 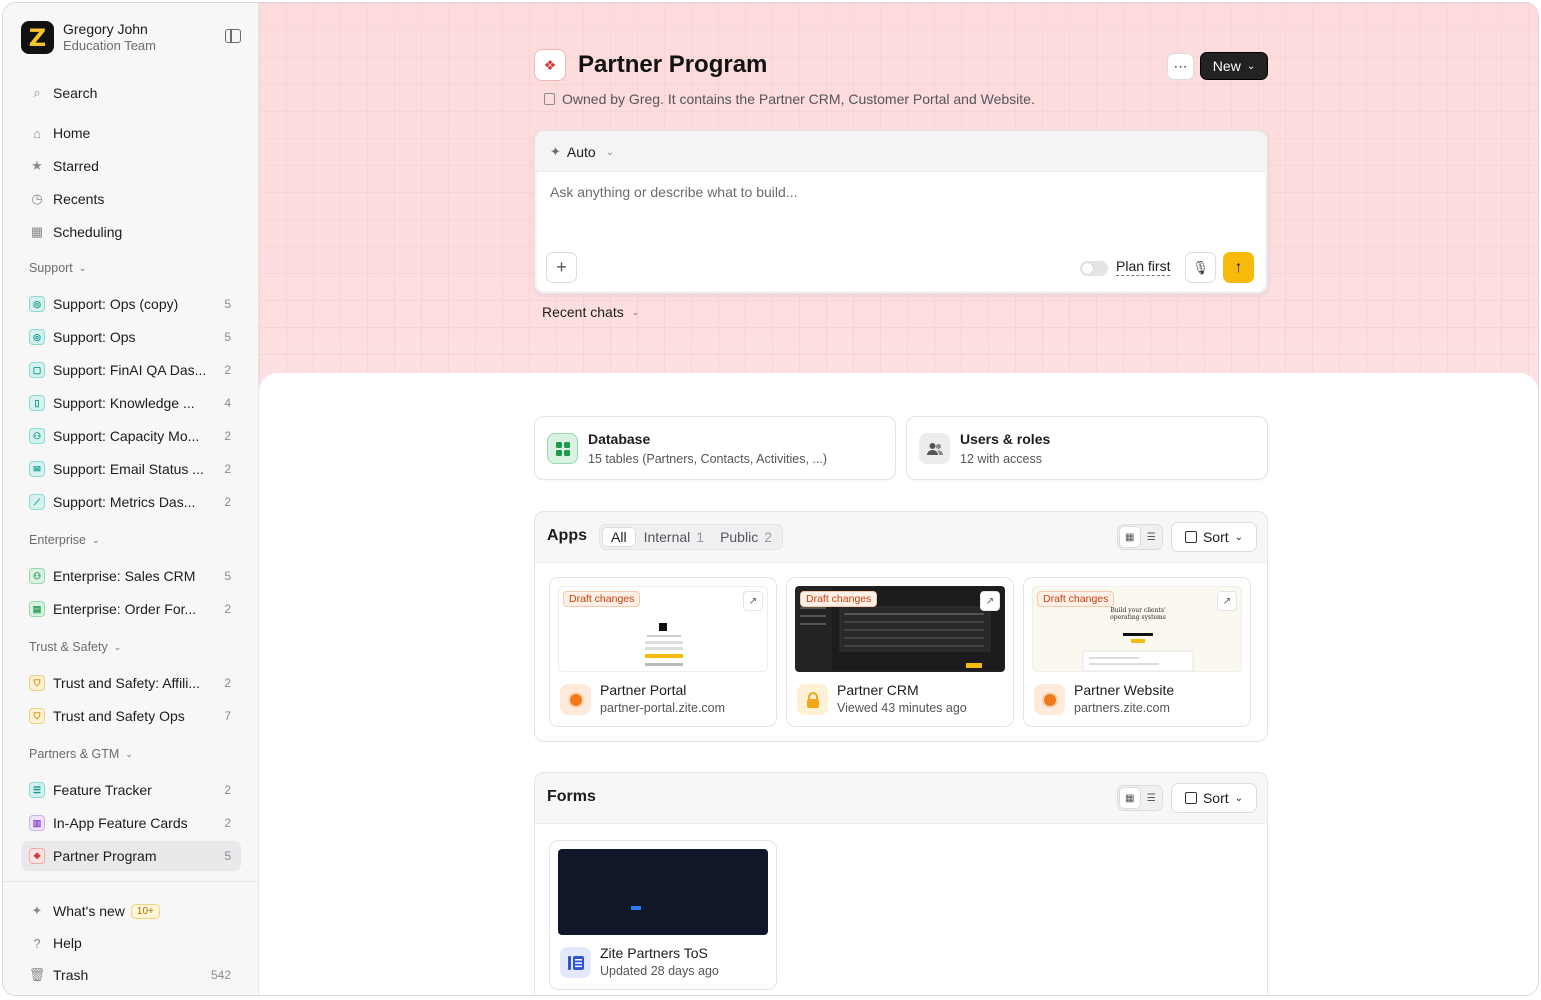 What do you see at coordinates (81, 754) in the screenshot?
I see `group-header-partners-gtm: Partners & GTM ⌄` at bounding box center [81, 754].